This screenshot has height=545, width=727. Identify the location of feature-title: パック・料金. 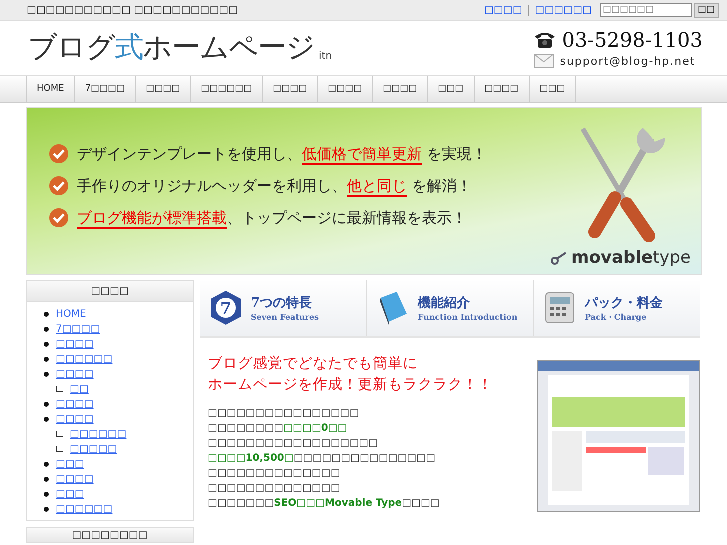
(624, 303).